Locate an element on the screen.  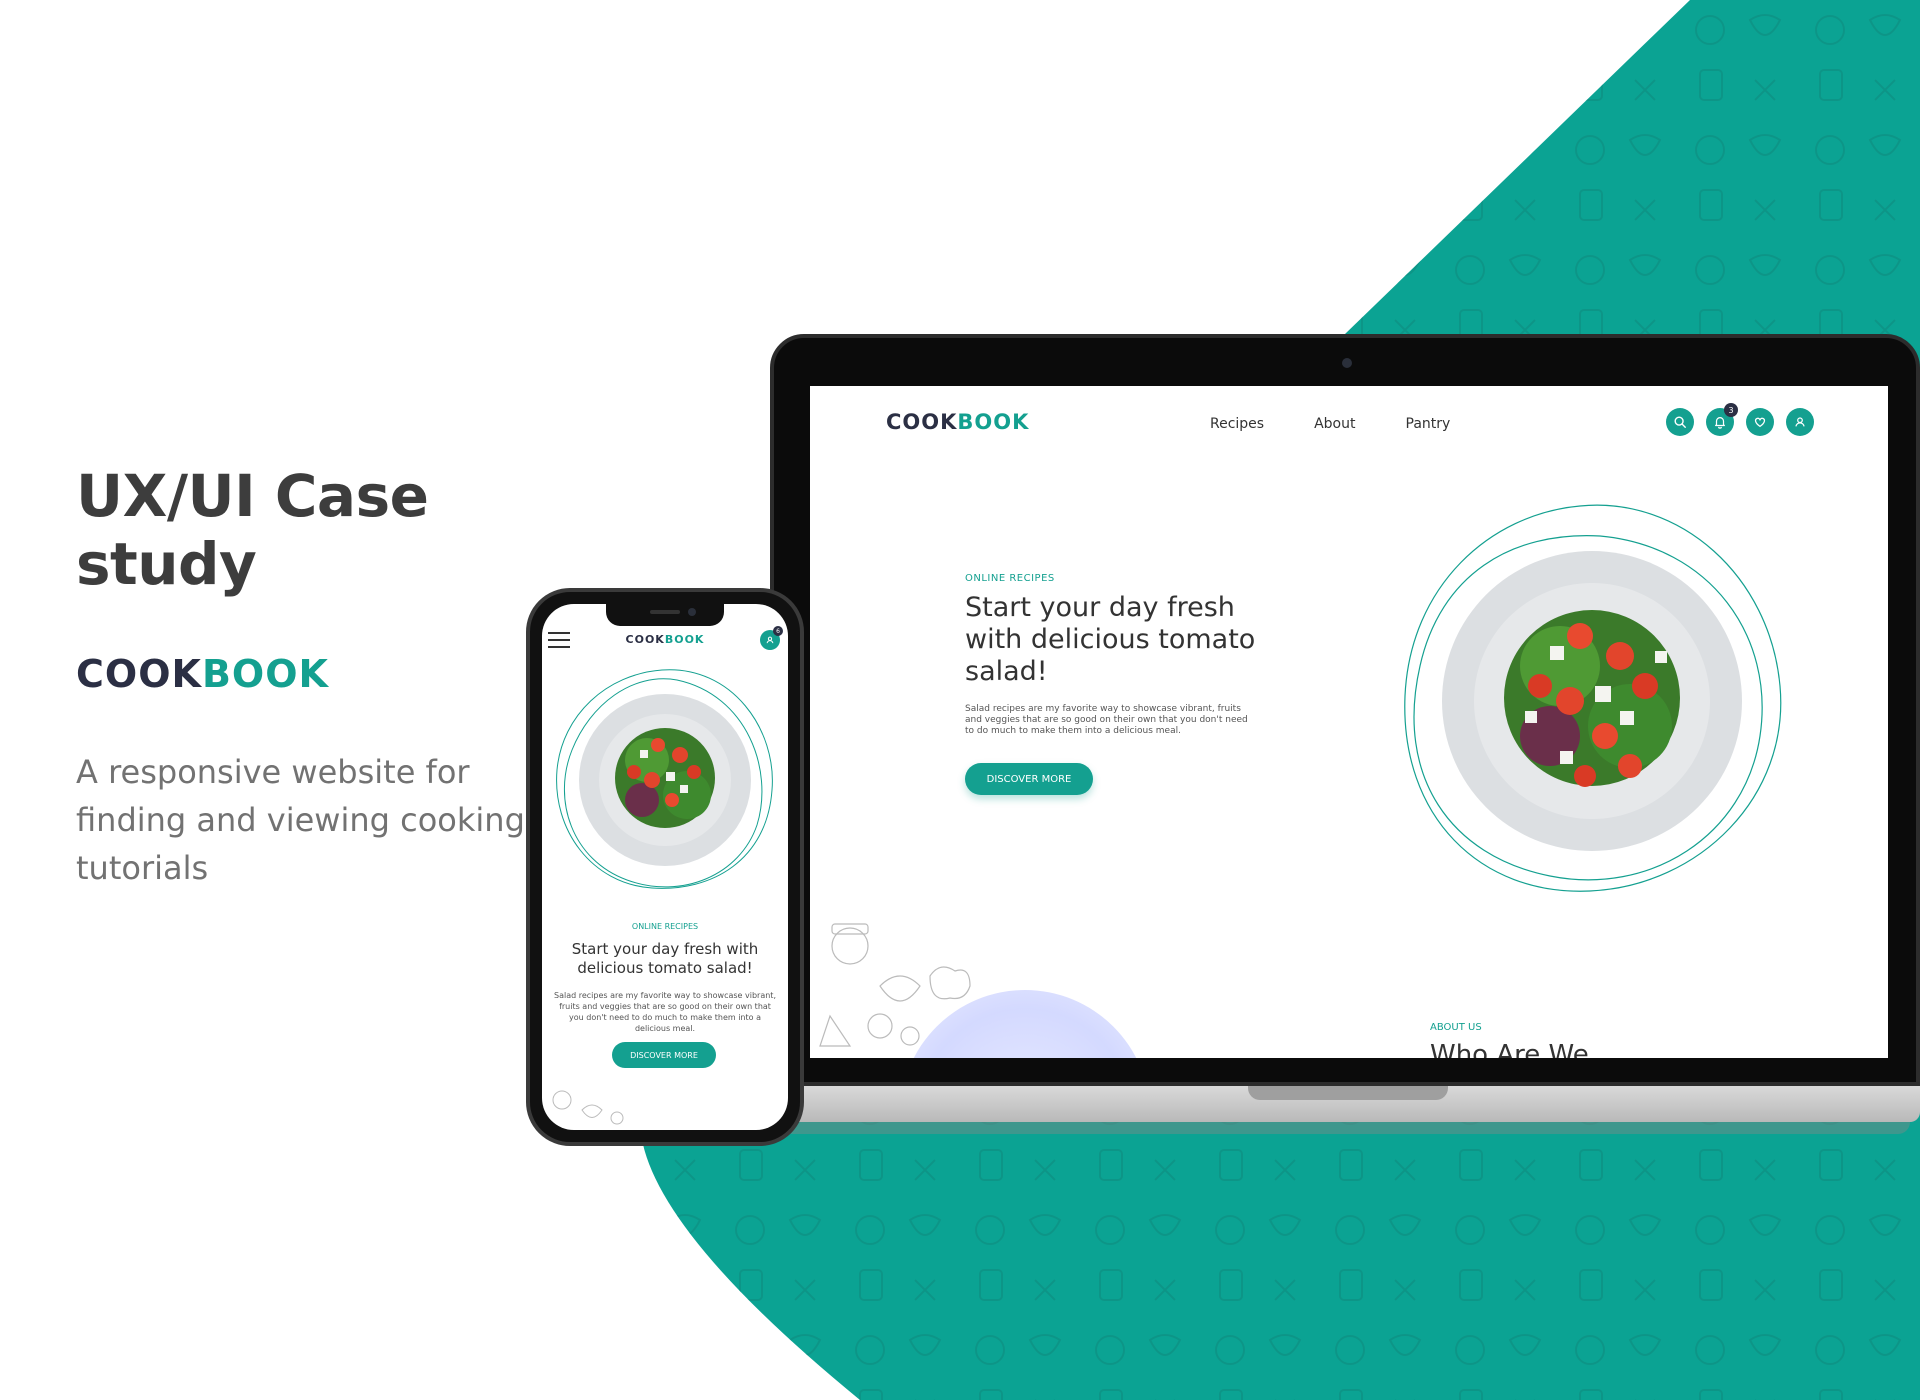
site-logo: COOKBOOK is located at coordinates (957, 422).